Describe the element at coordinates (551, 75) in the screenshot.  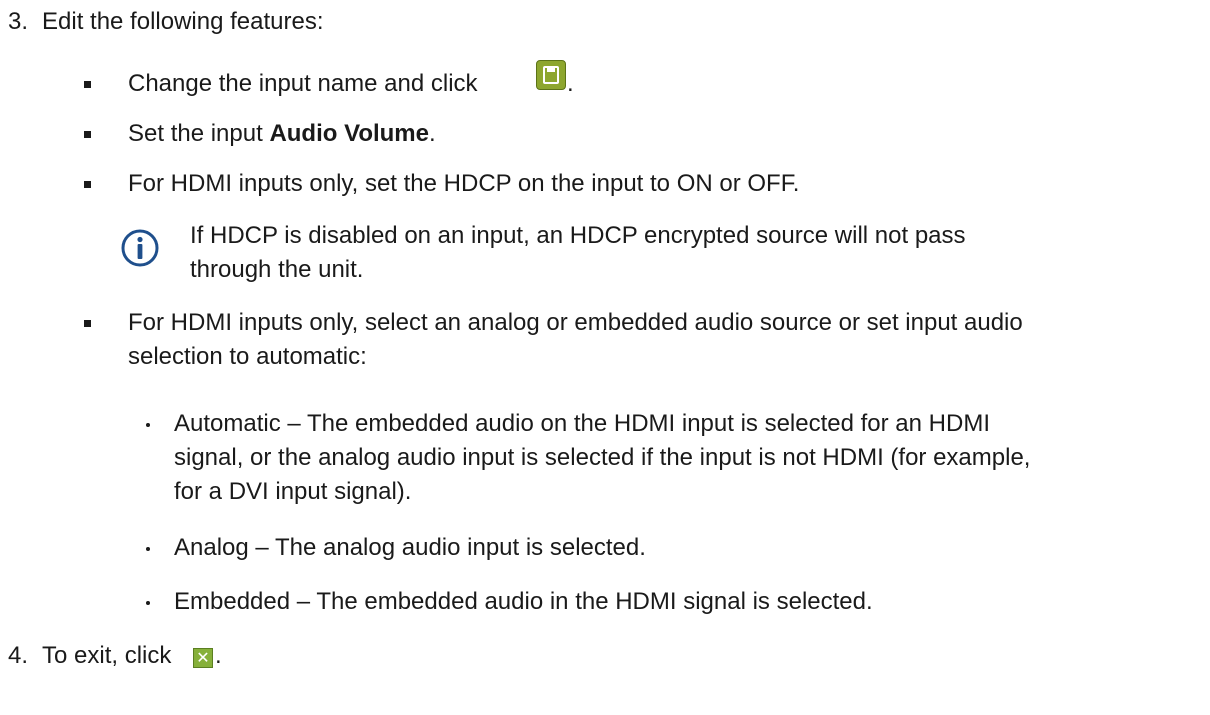
I see `save-icon` at that location.